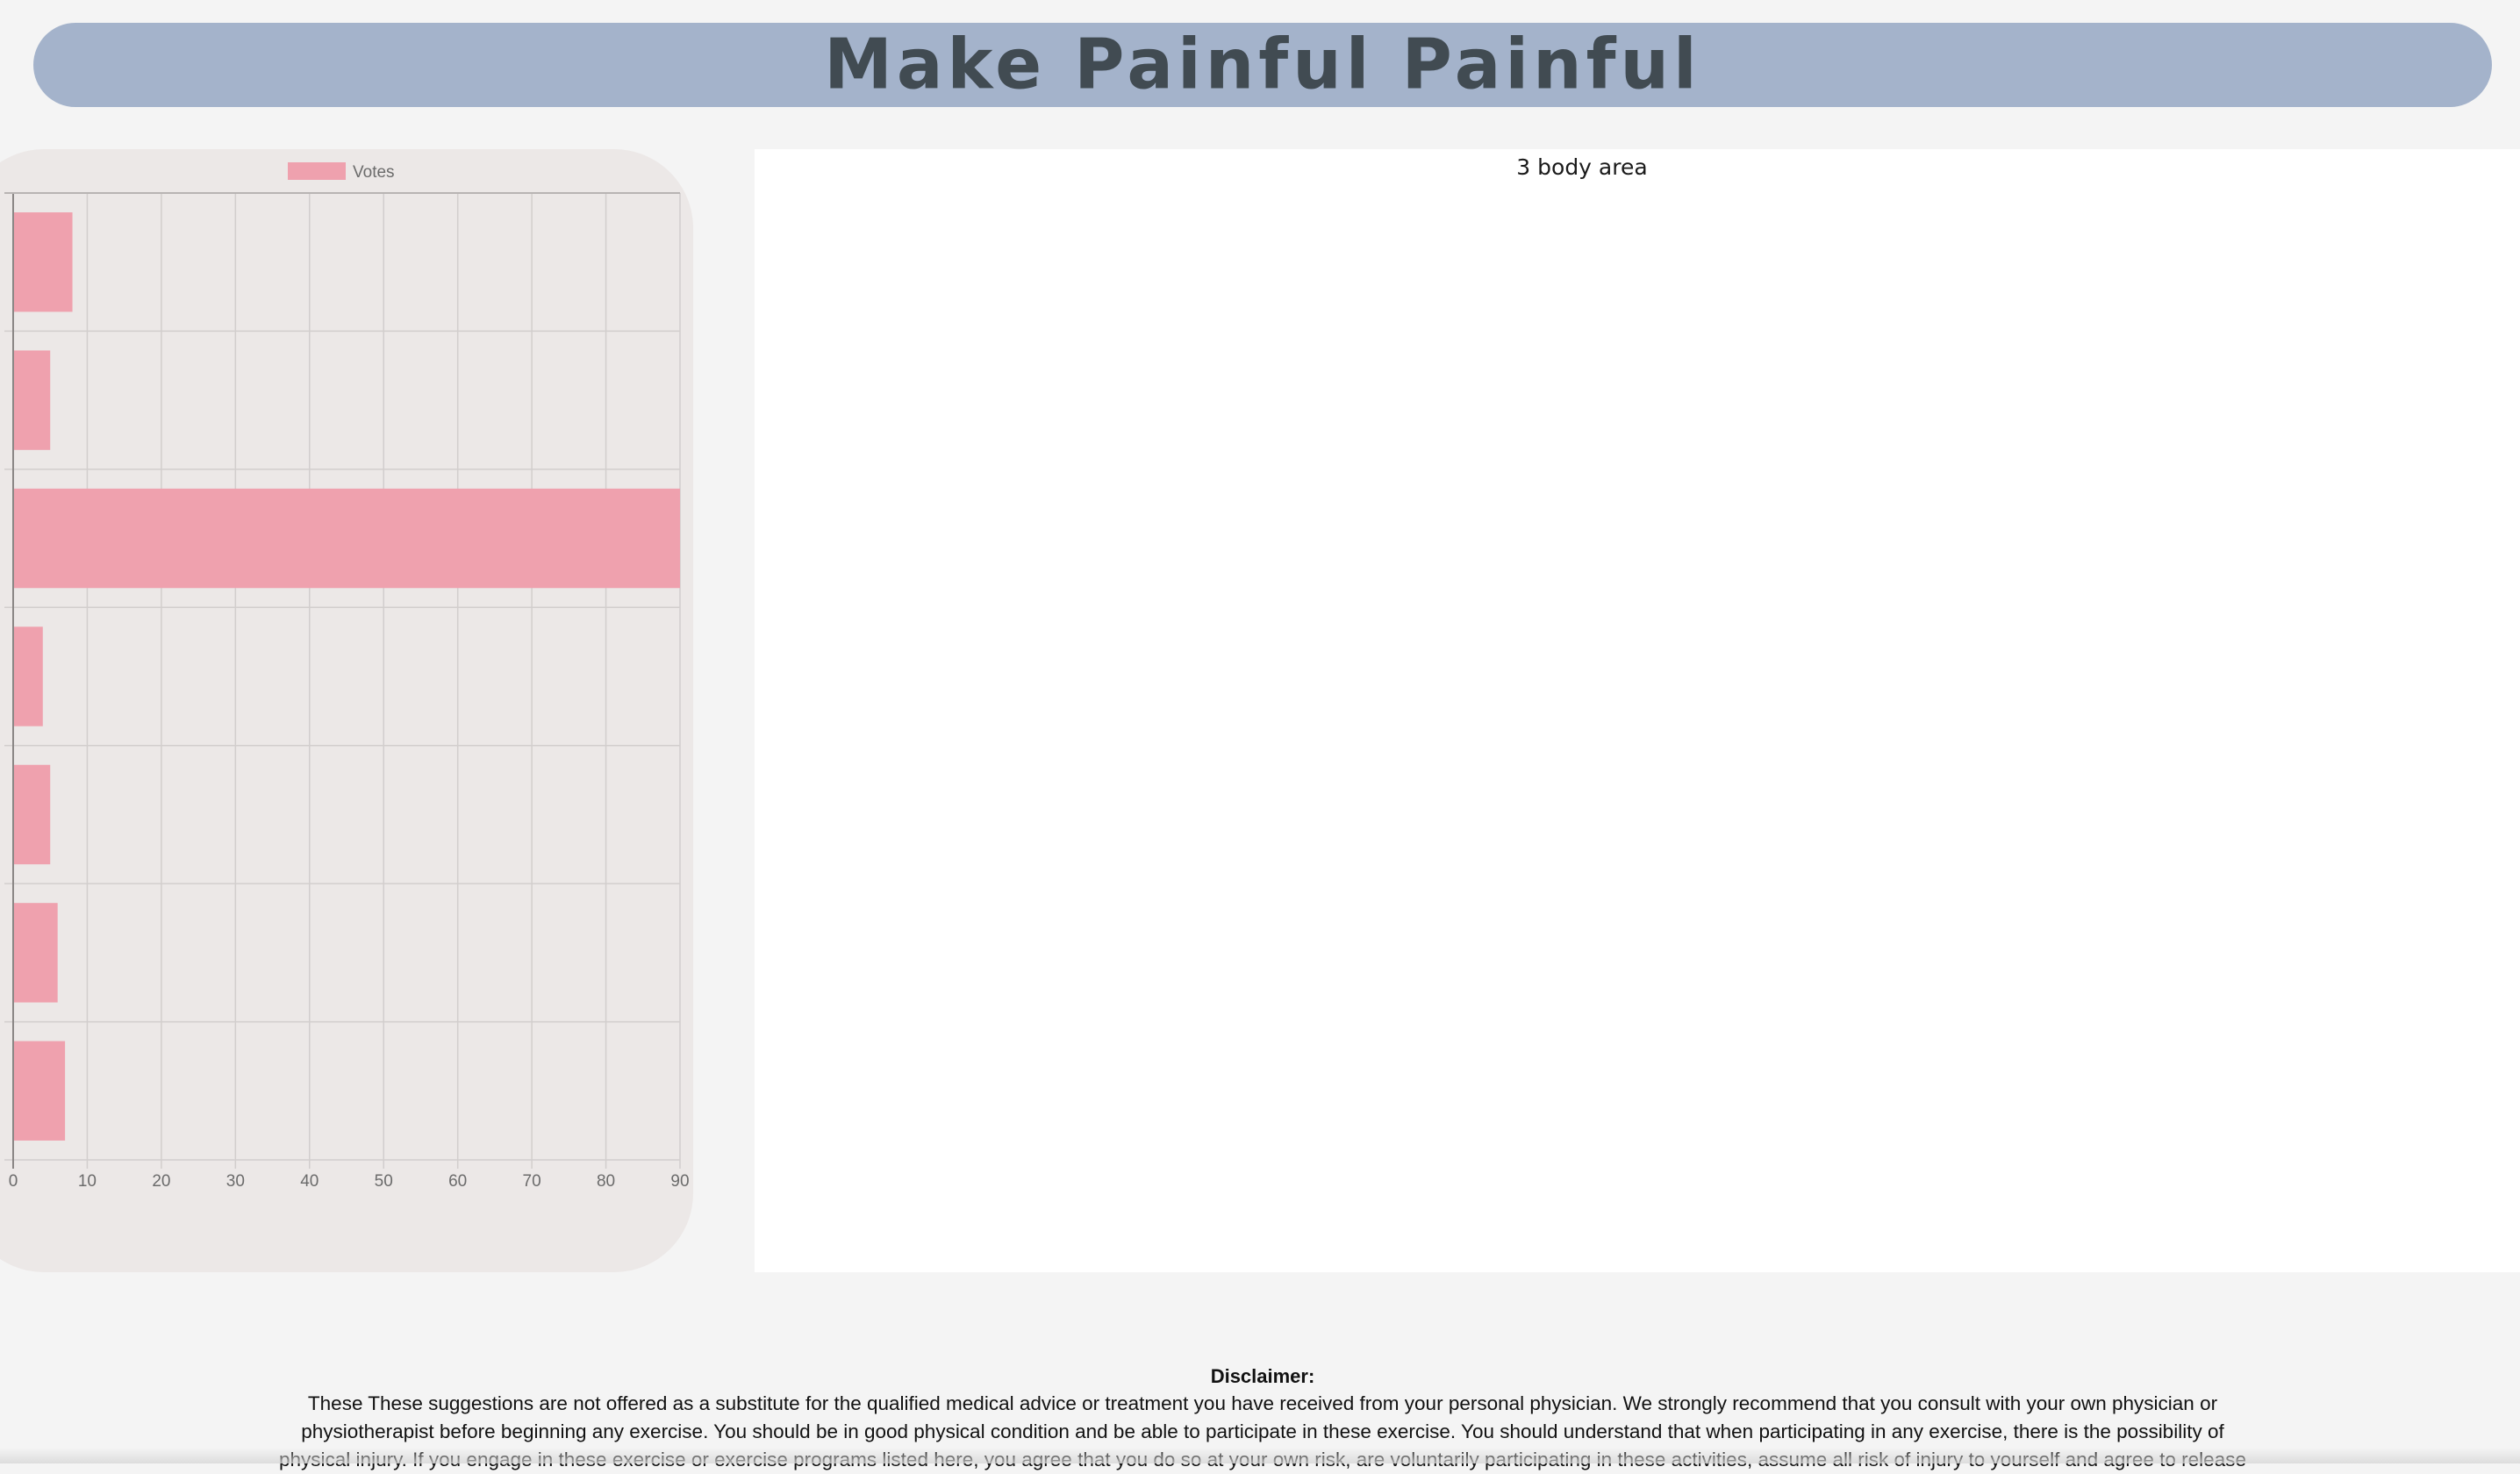  Describe the element at coordinates (349, 1181) in the screenshot. I see `chart-tick-labels: 0 10 20 30 40 50 60 70 80 90` at that location.